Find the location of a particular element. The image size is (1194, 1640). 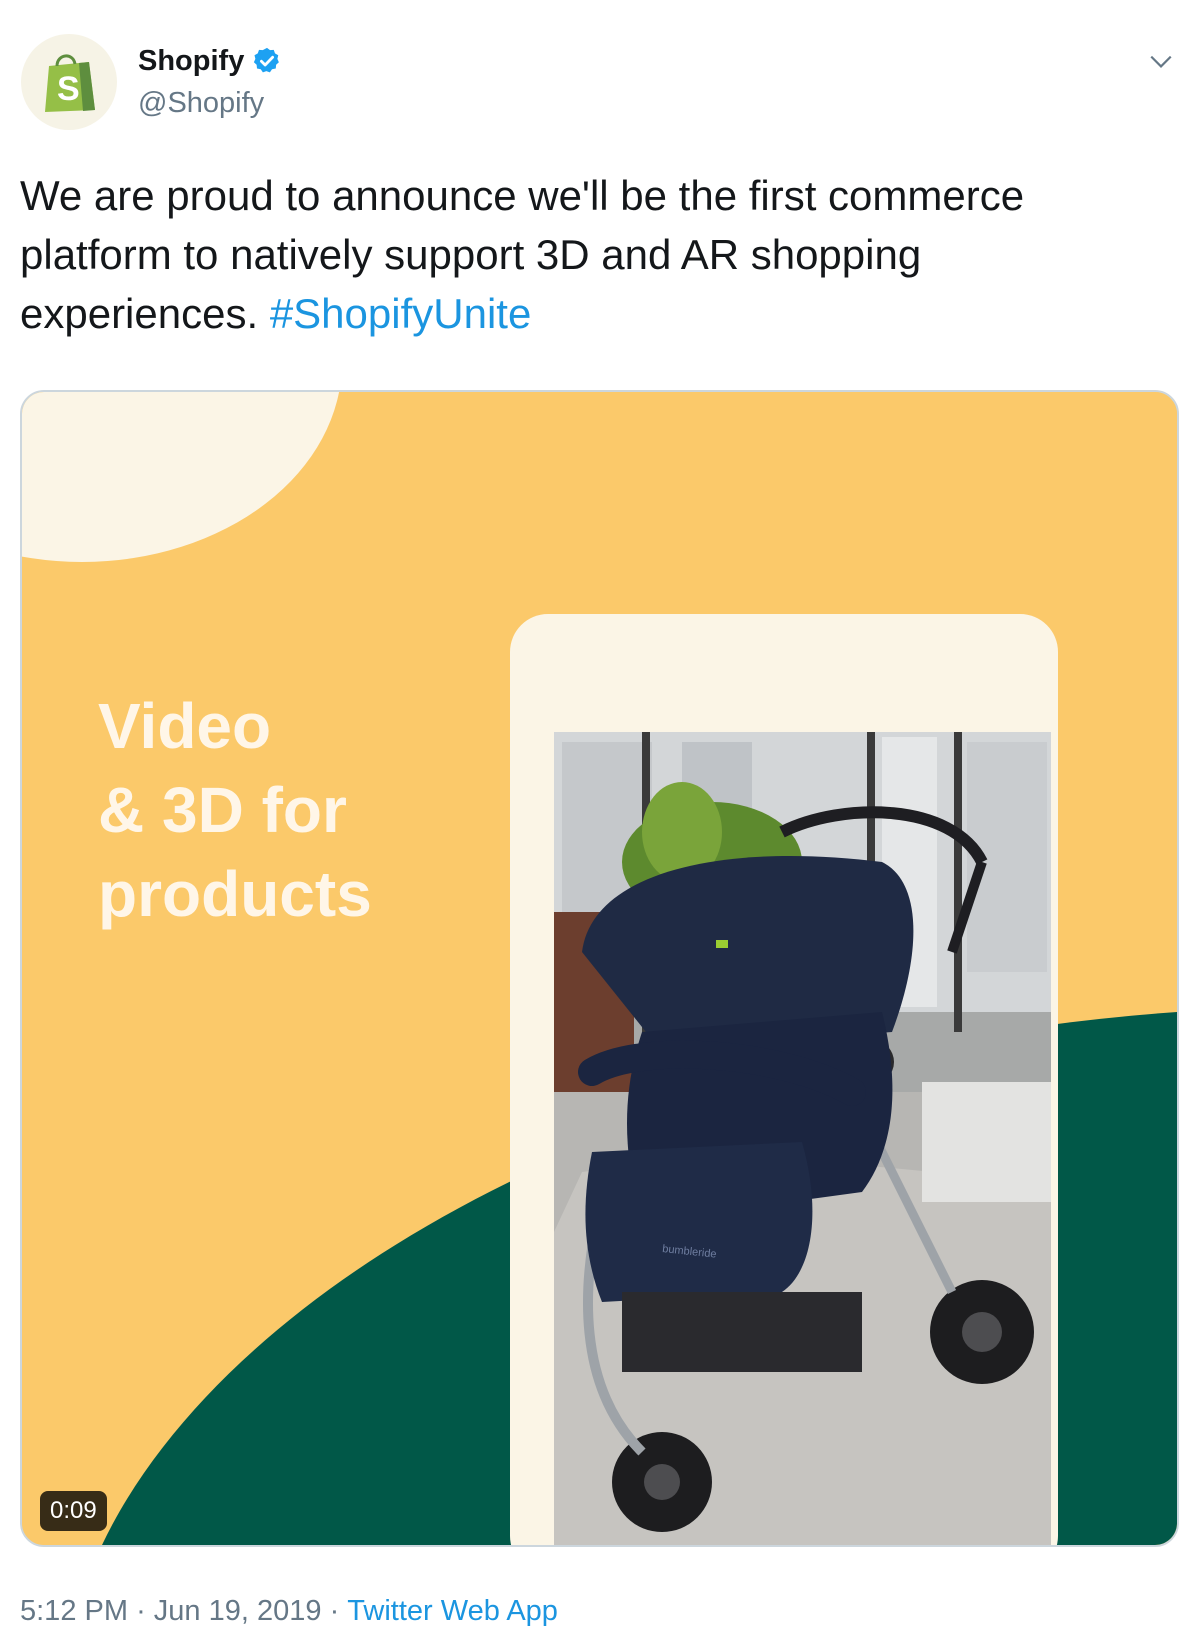

shopify-bag-icon: S is located at coordinates (70, 83).